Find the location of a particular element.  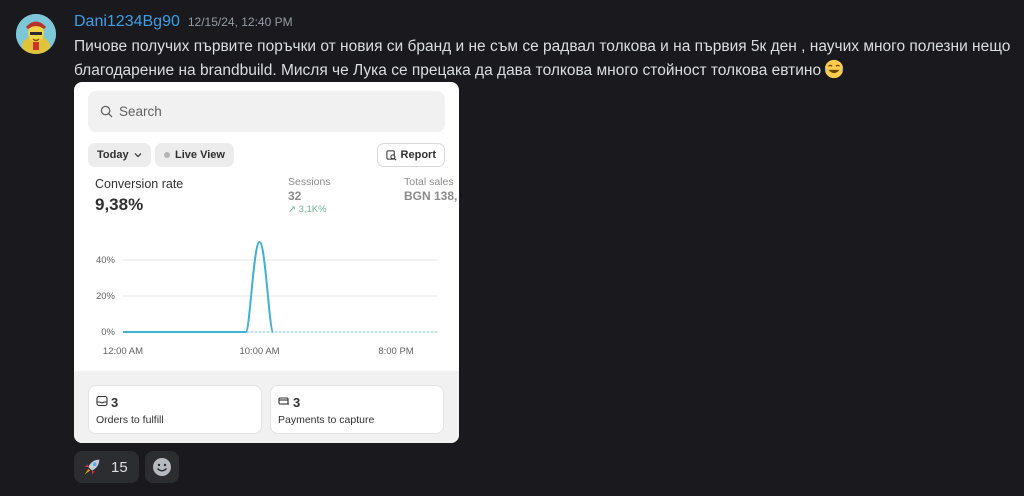

payment-icon is located at coordinates (283, 401).